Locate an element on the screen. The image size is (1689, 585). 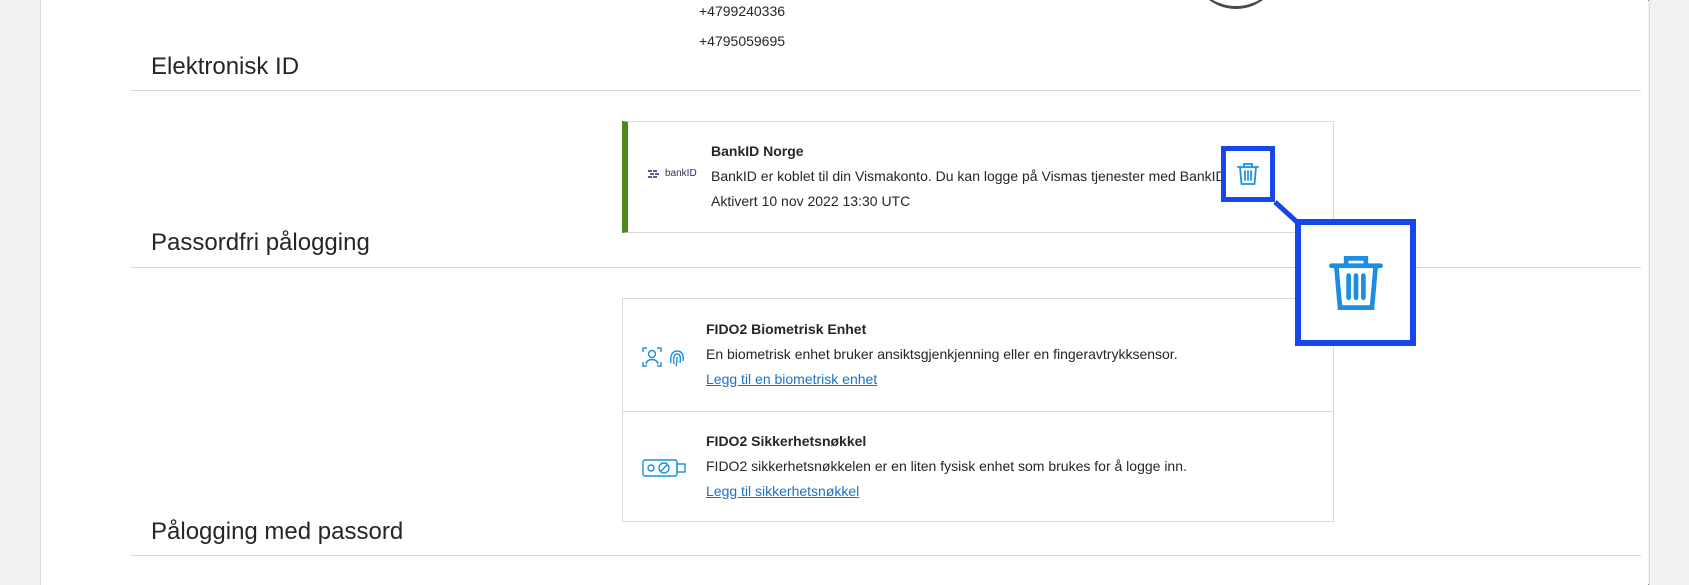
highlight-connector is located at coordinates (1286, 212).